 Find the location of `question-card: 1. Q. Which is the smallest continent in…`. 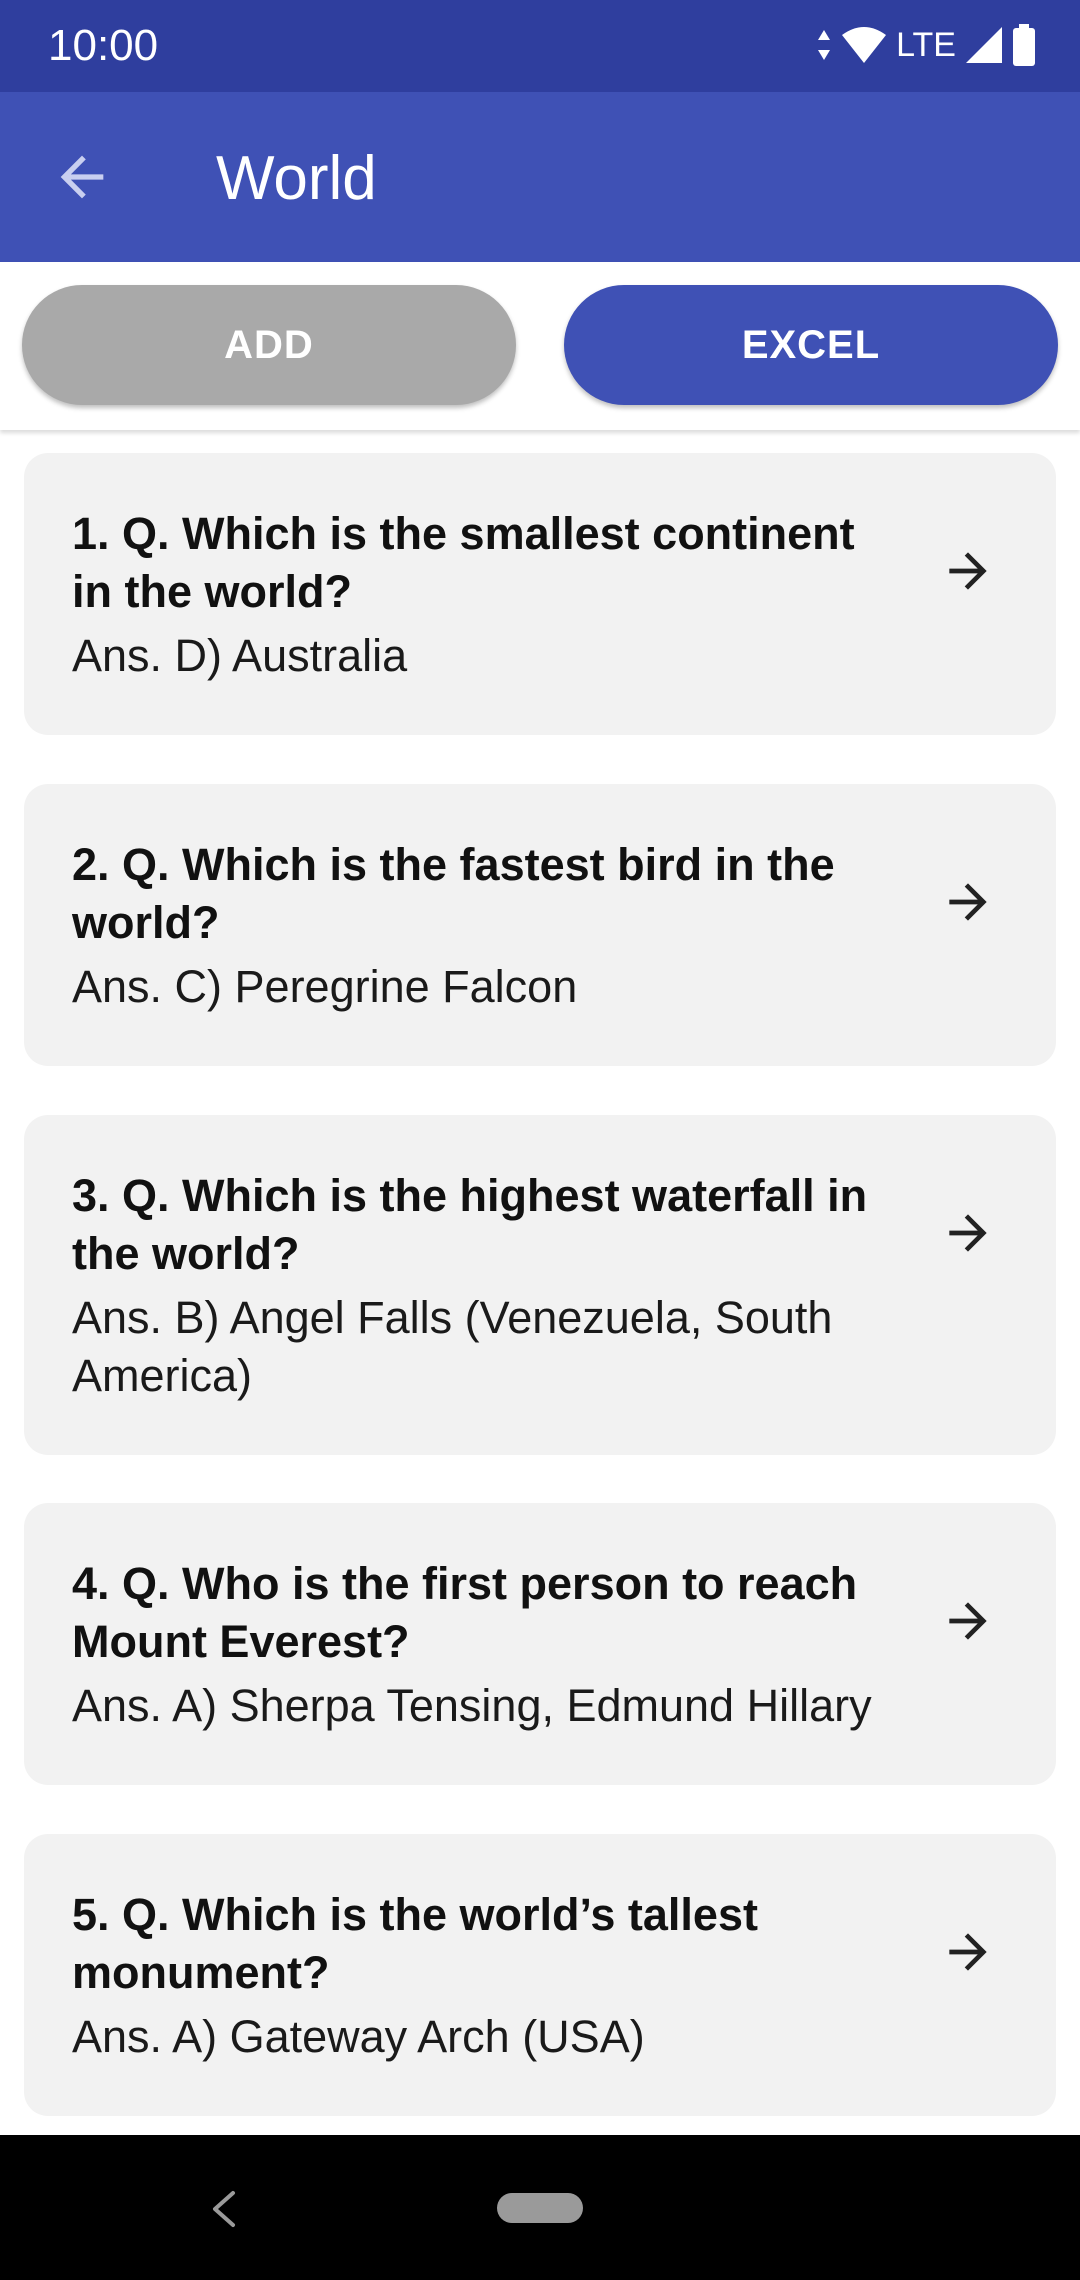

question-card: 1. Q. Which is the smallest continent in… is located at coordinates (540, 594).